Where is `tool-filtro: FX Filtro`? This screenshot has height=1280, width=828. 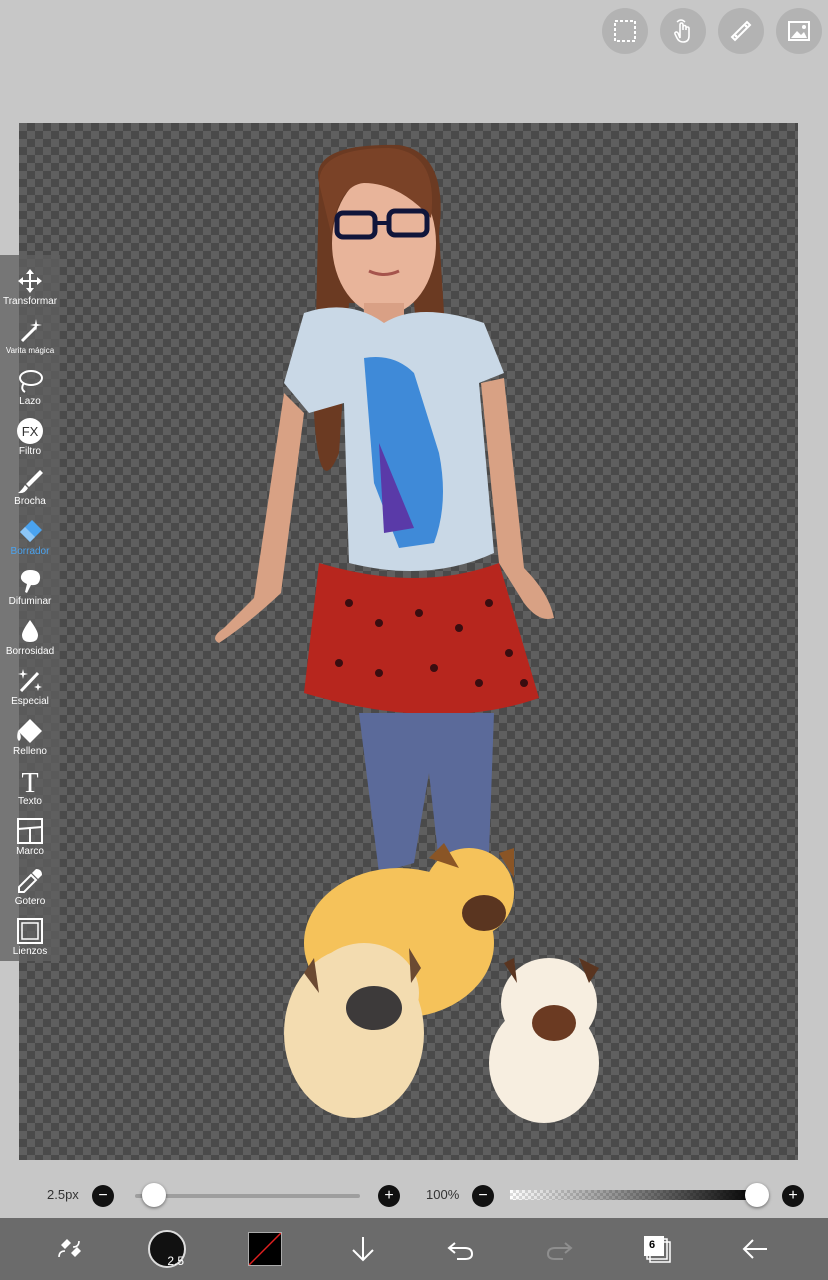
tool-filtro: FX Filtro is located at coordinates (30, 434).